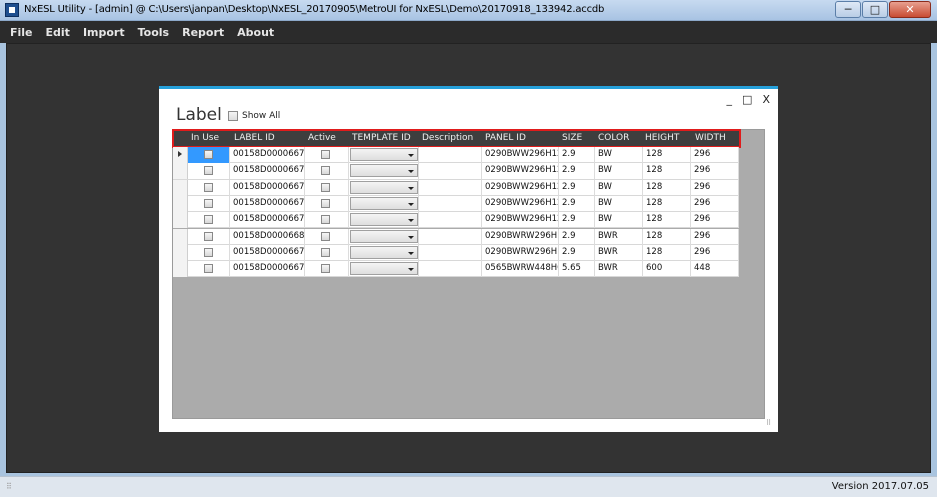 The image size is (937, 497). I want to click on column-header-panel-id: PANEL ID, so click(522, 138).